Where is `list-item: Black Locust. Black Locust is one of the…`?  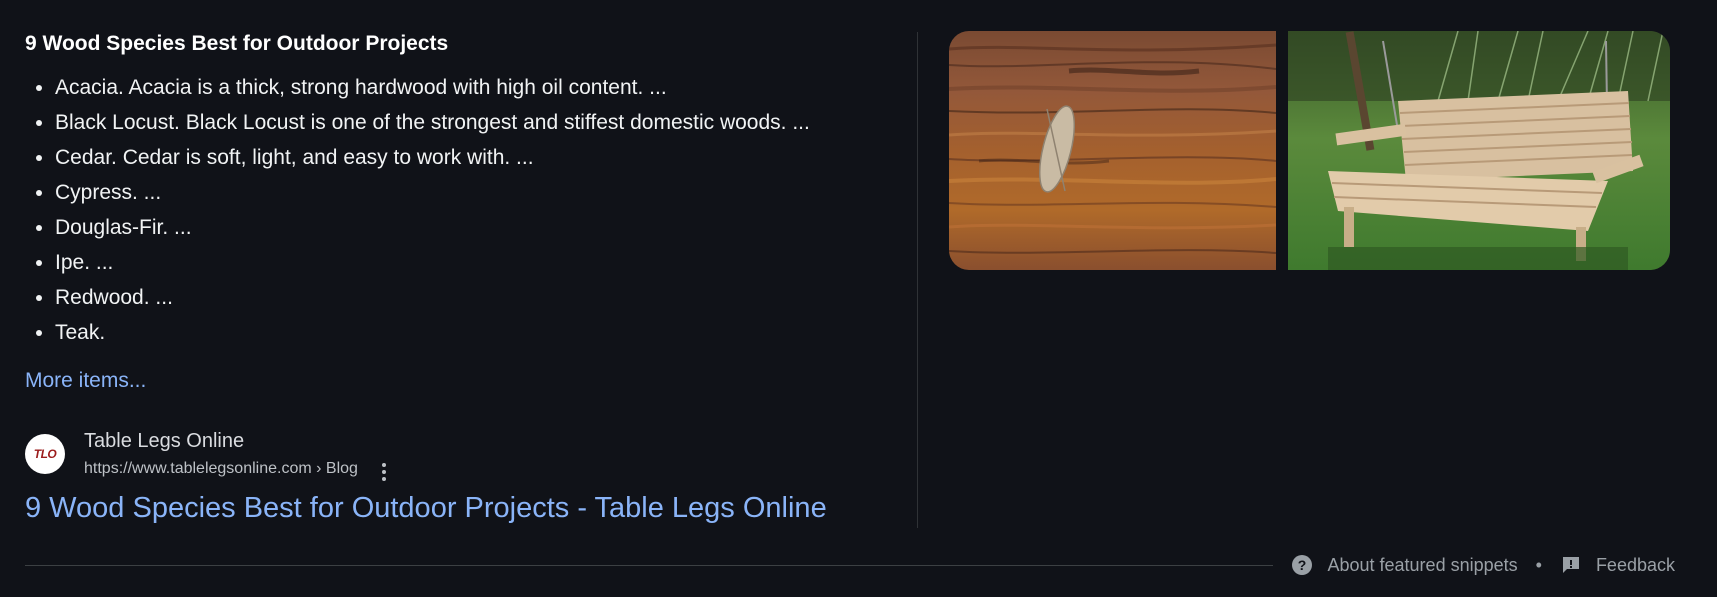
list-item: Black Locust. Black Locust is one of the… is located at coordinates (480, 122).